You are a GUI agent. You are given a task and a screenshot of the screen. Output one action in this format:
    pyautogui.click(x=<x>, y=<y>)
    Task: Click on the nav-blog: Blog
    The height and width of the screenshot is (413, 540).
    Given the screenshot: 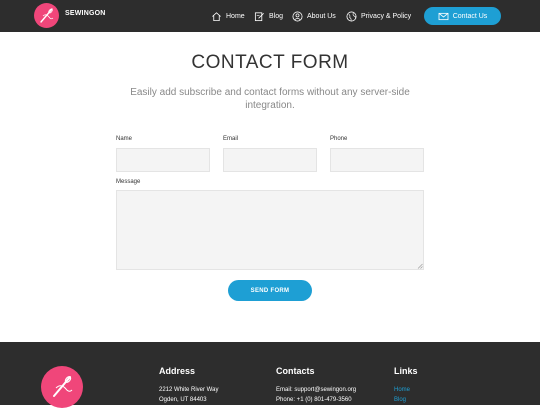 What is the action you would take?
    pyautogui.click(x=268, y=16)
    